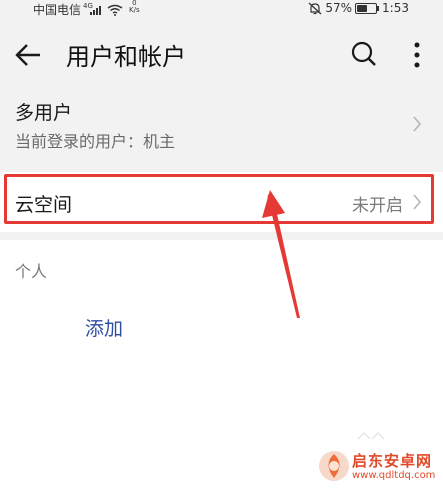  What do you see at coordinates (334, 466) in the screenshot?
I see `watermark-logo-icon` at bounding box center [334, 466].